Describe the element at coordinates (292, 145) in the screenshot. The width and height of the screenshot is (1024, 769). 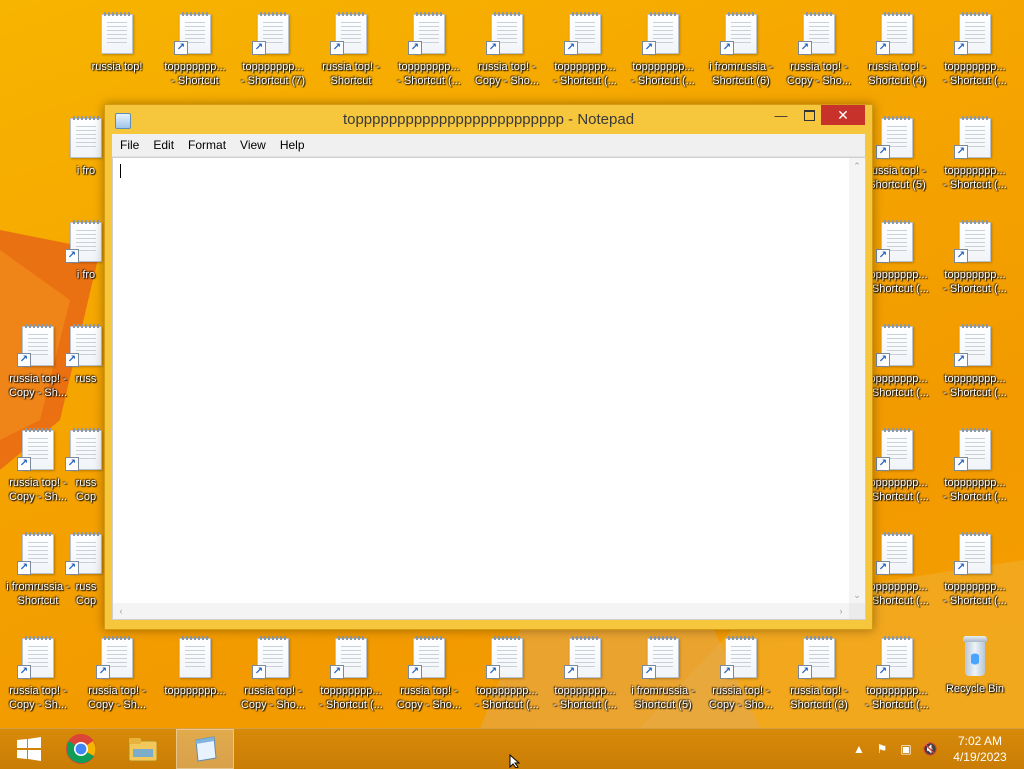
I see `menu-help: Help` at that location.